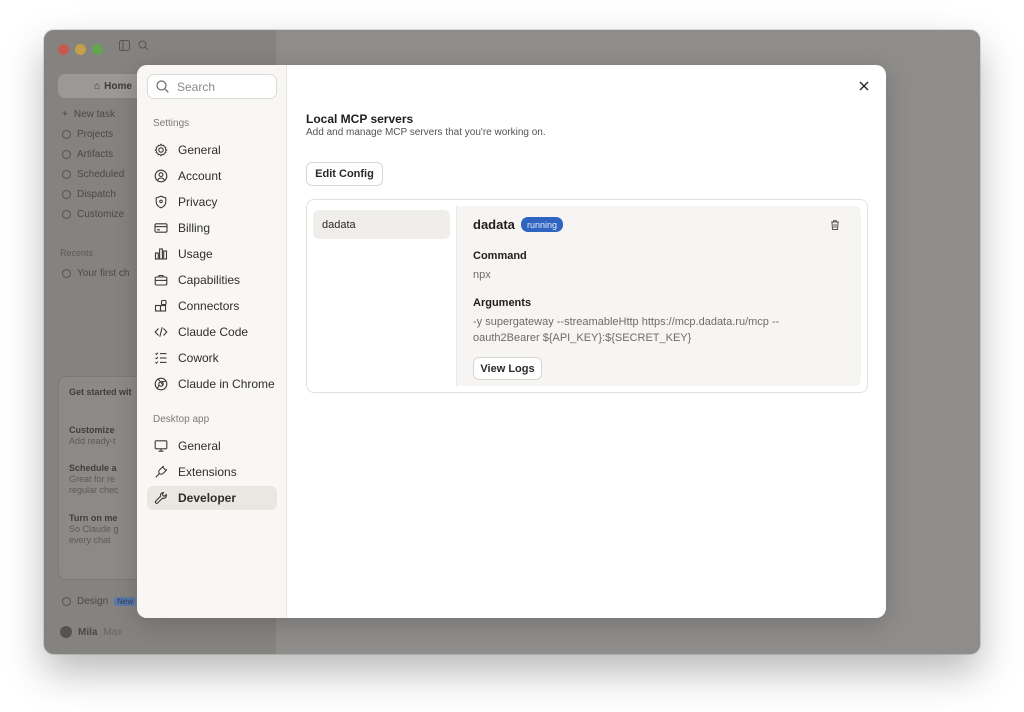 This screenshot has width=1024, height=712. Describe the element at coordinates (212, 384) in the screenshot. I see `sidebar-item-claude-in-chrome: Claude in Chrome` at that location.